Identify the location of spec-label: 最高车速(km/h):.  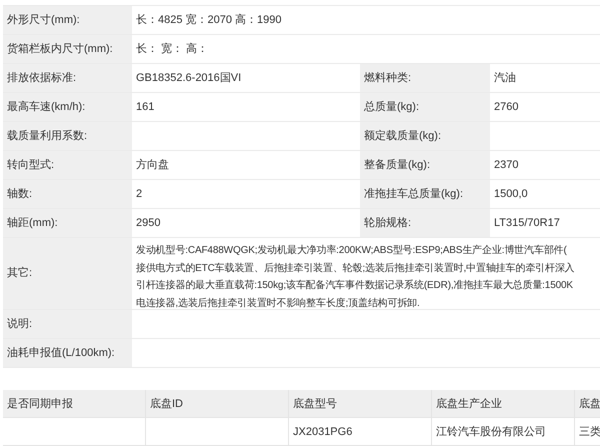
(67, 107).